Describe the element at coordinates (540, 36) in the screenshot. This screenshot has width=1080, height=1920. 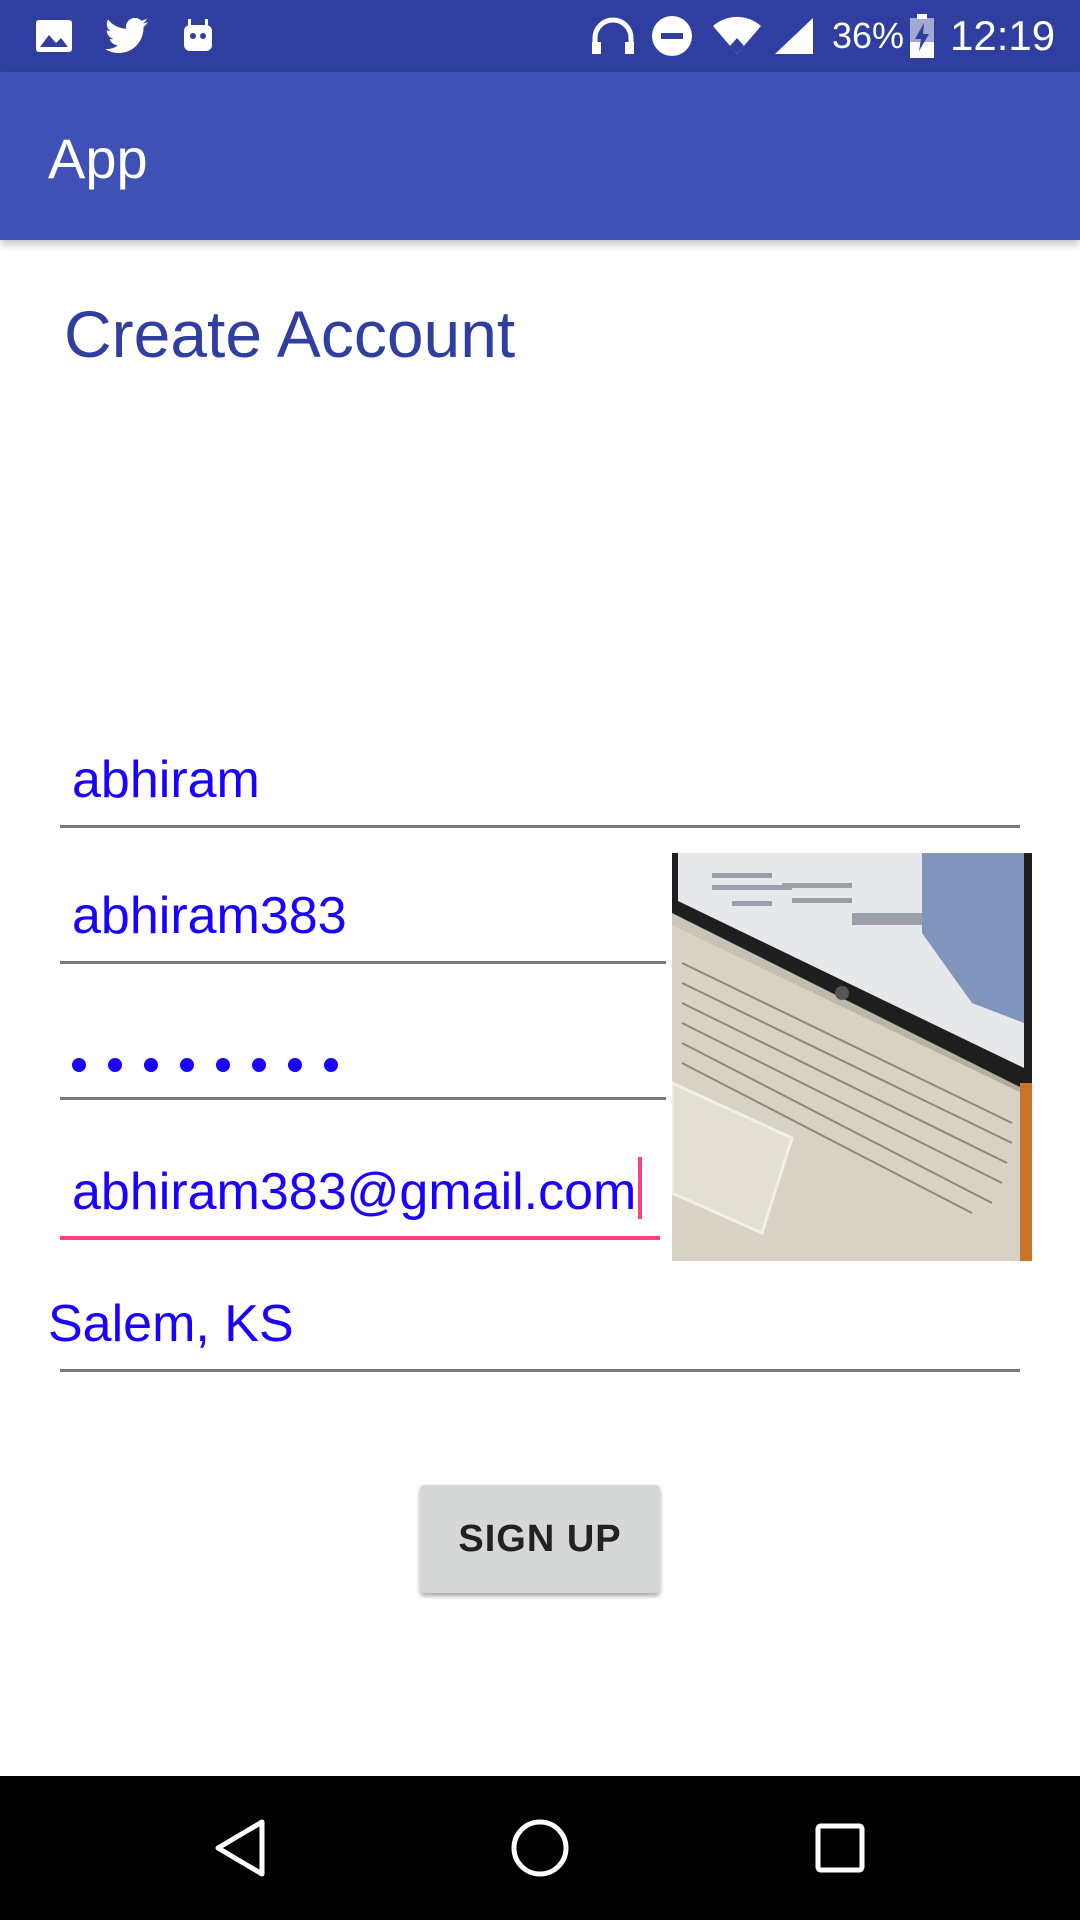
I see `status-bar: 36% 12:19` at that location.